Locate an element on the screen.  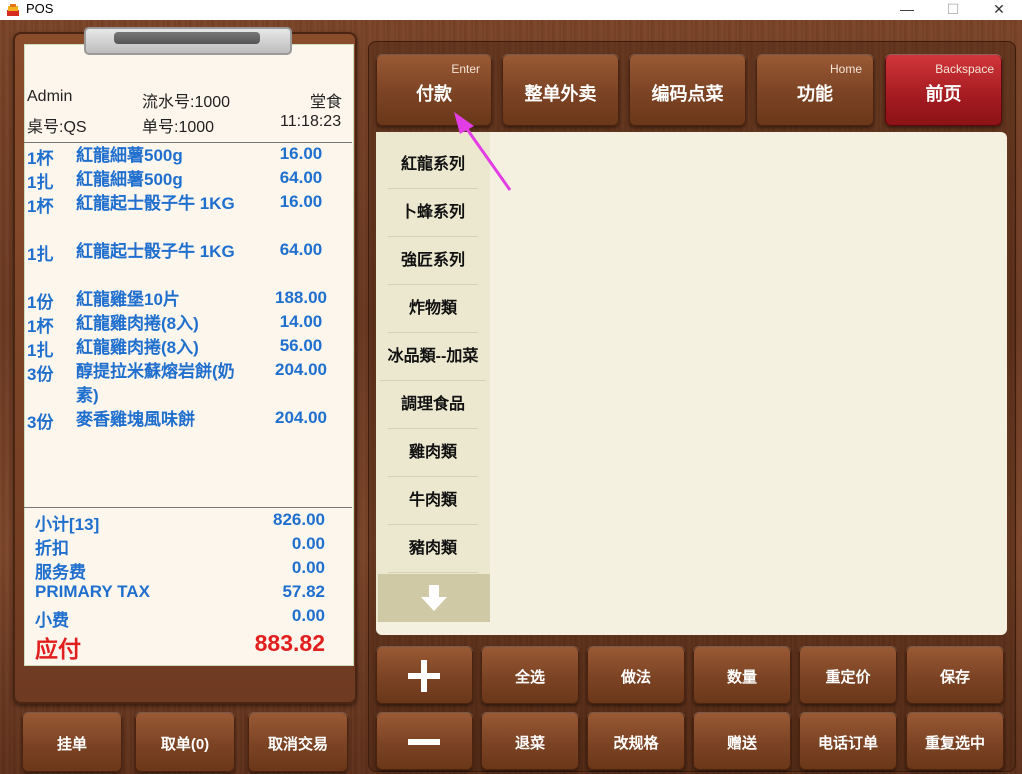
total-row: 应付 883.82 is located at coordinates (180, 646).